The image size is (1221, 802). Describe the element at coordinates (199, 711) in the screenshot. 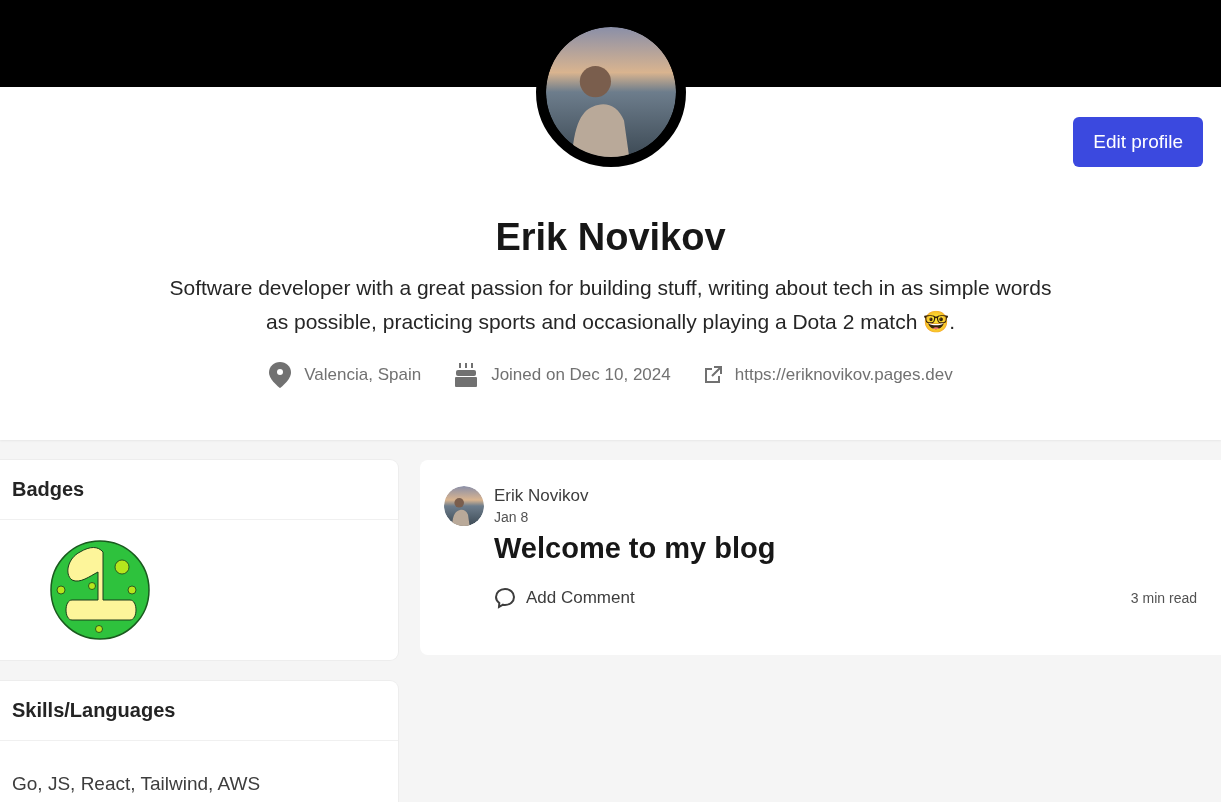

I see `card-title: Skills/Languages` at that location.